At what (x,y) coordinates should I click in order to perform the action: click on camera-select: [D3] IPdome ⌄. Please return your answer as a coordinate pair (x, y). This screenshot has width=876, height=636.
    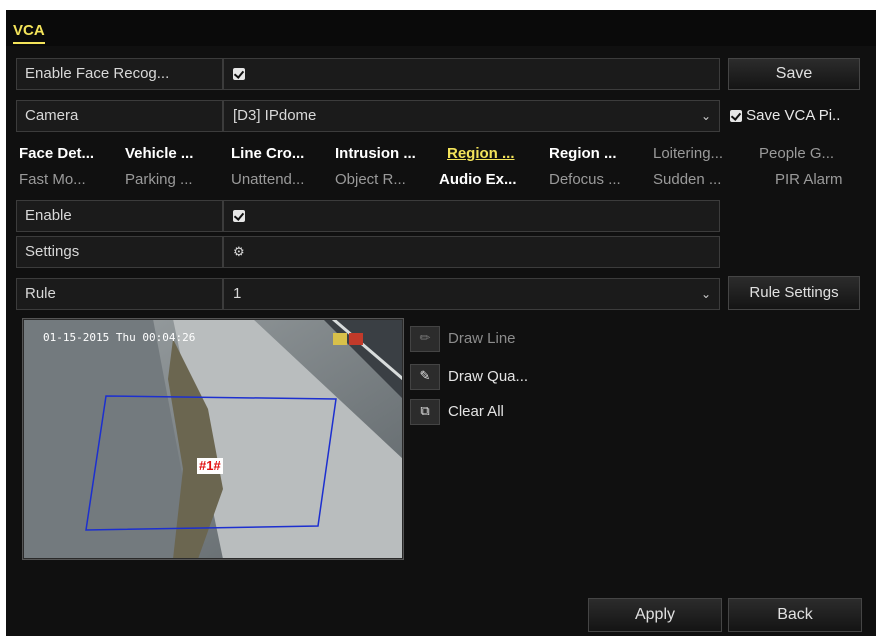
    Looking at the image, I should click on (471, 116).